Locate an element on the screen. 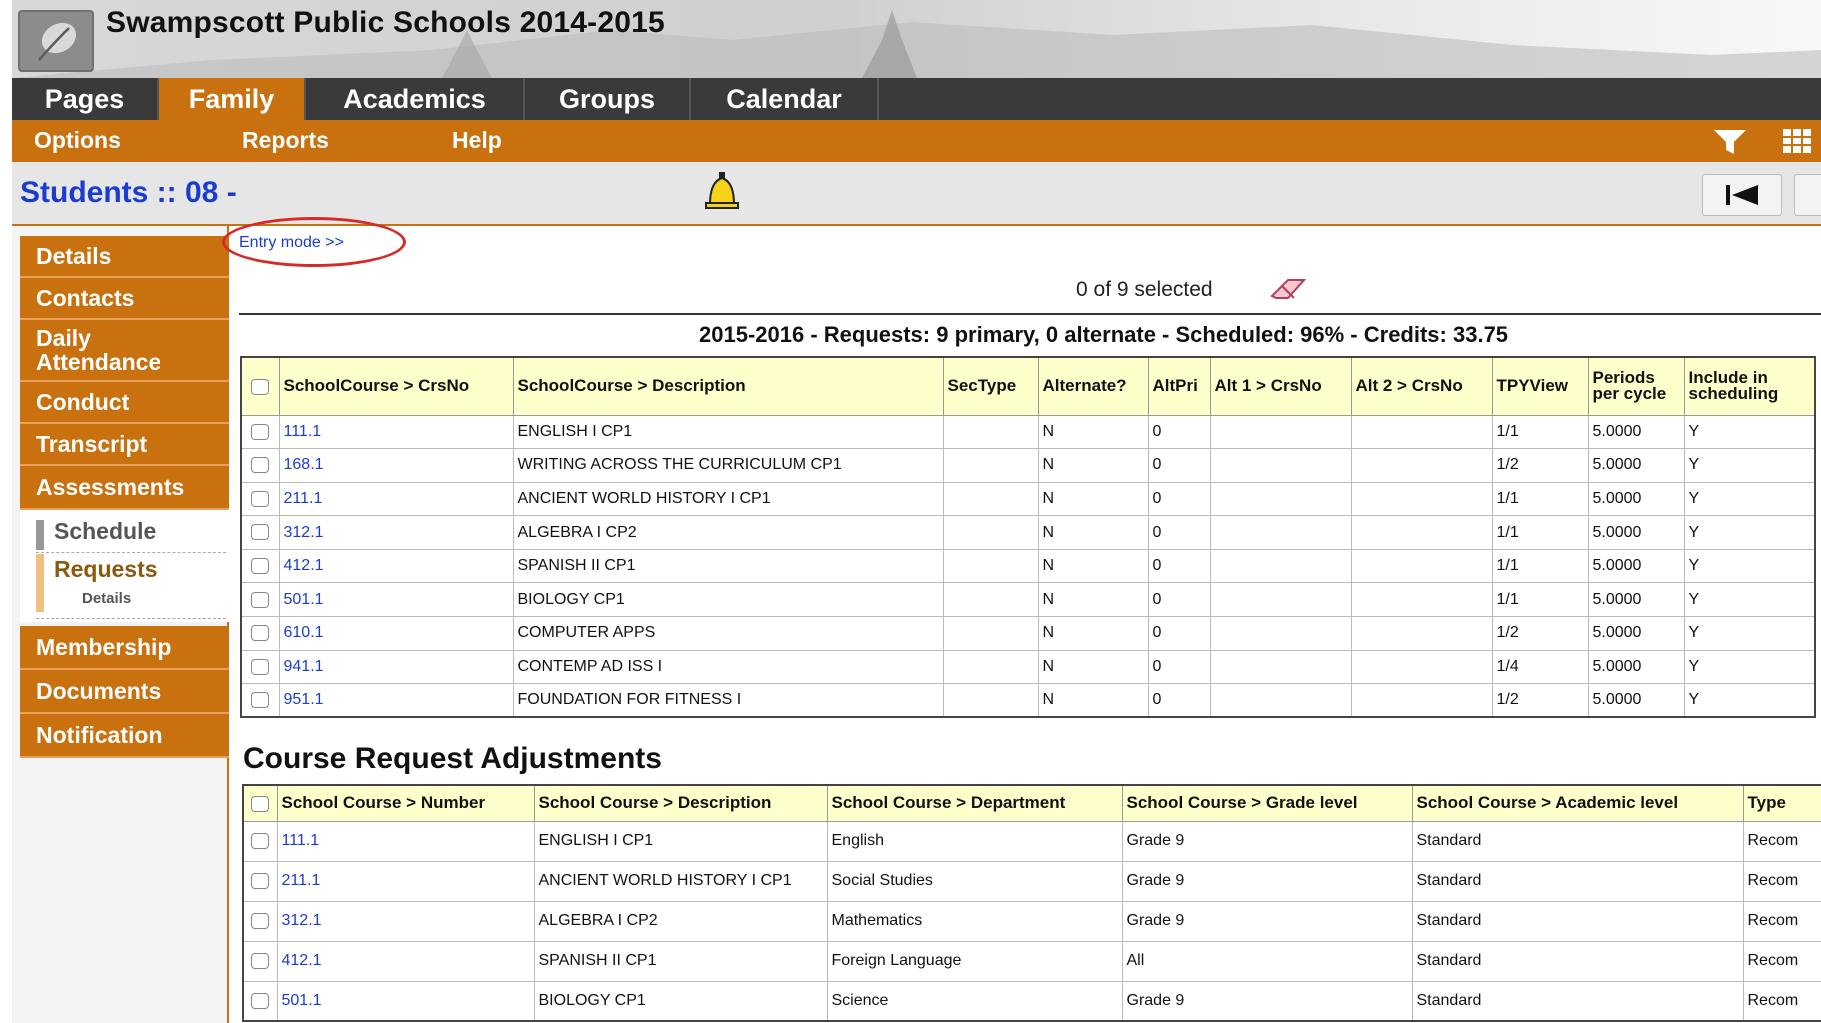  table-cell: Foreign Language is located at coordinates (974, 961).